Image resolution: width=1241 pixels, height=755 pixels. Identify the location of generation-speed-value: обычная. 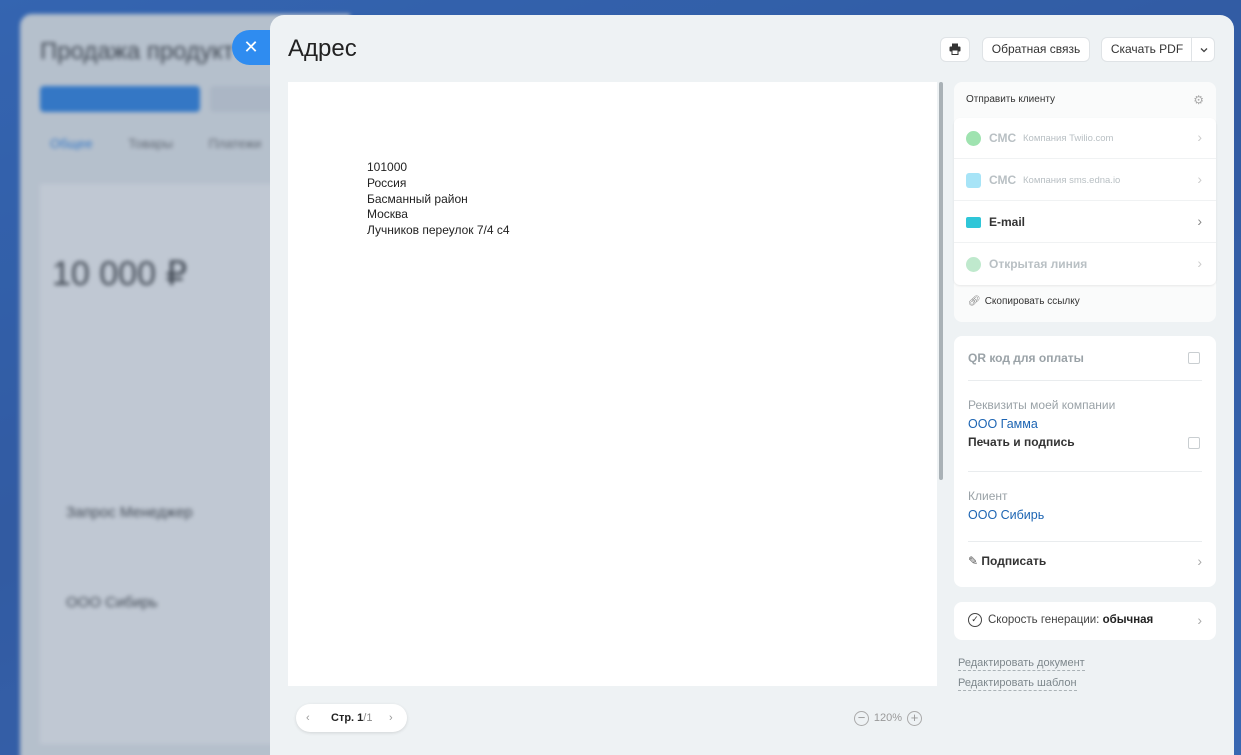
(1128, 620).